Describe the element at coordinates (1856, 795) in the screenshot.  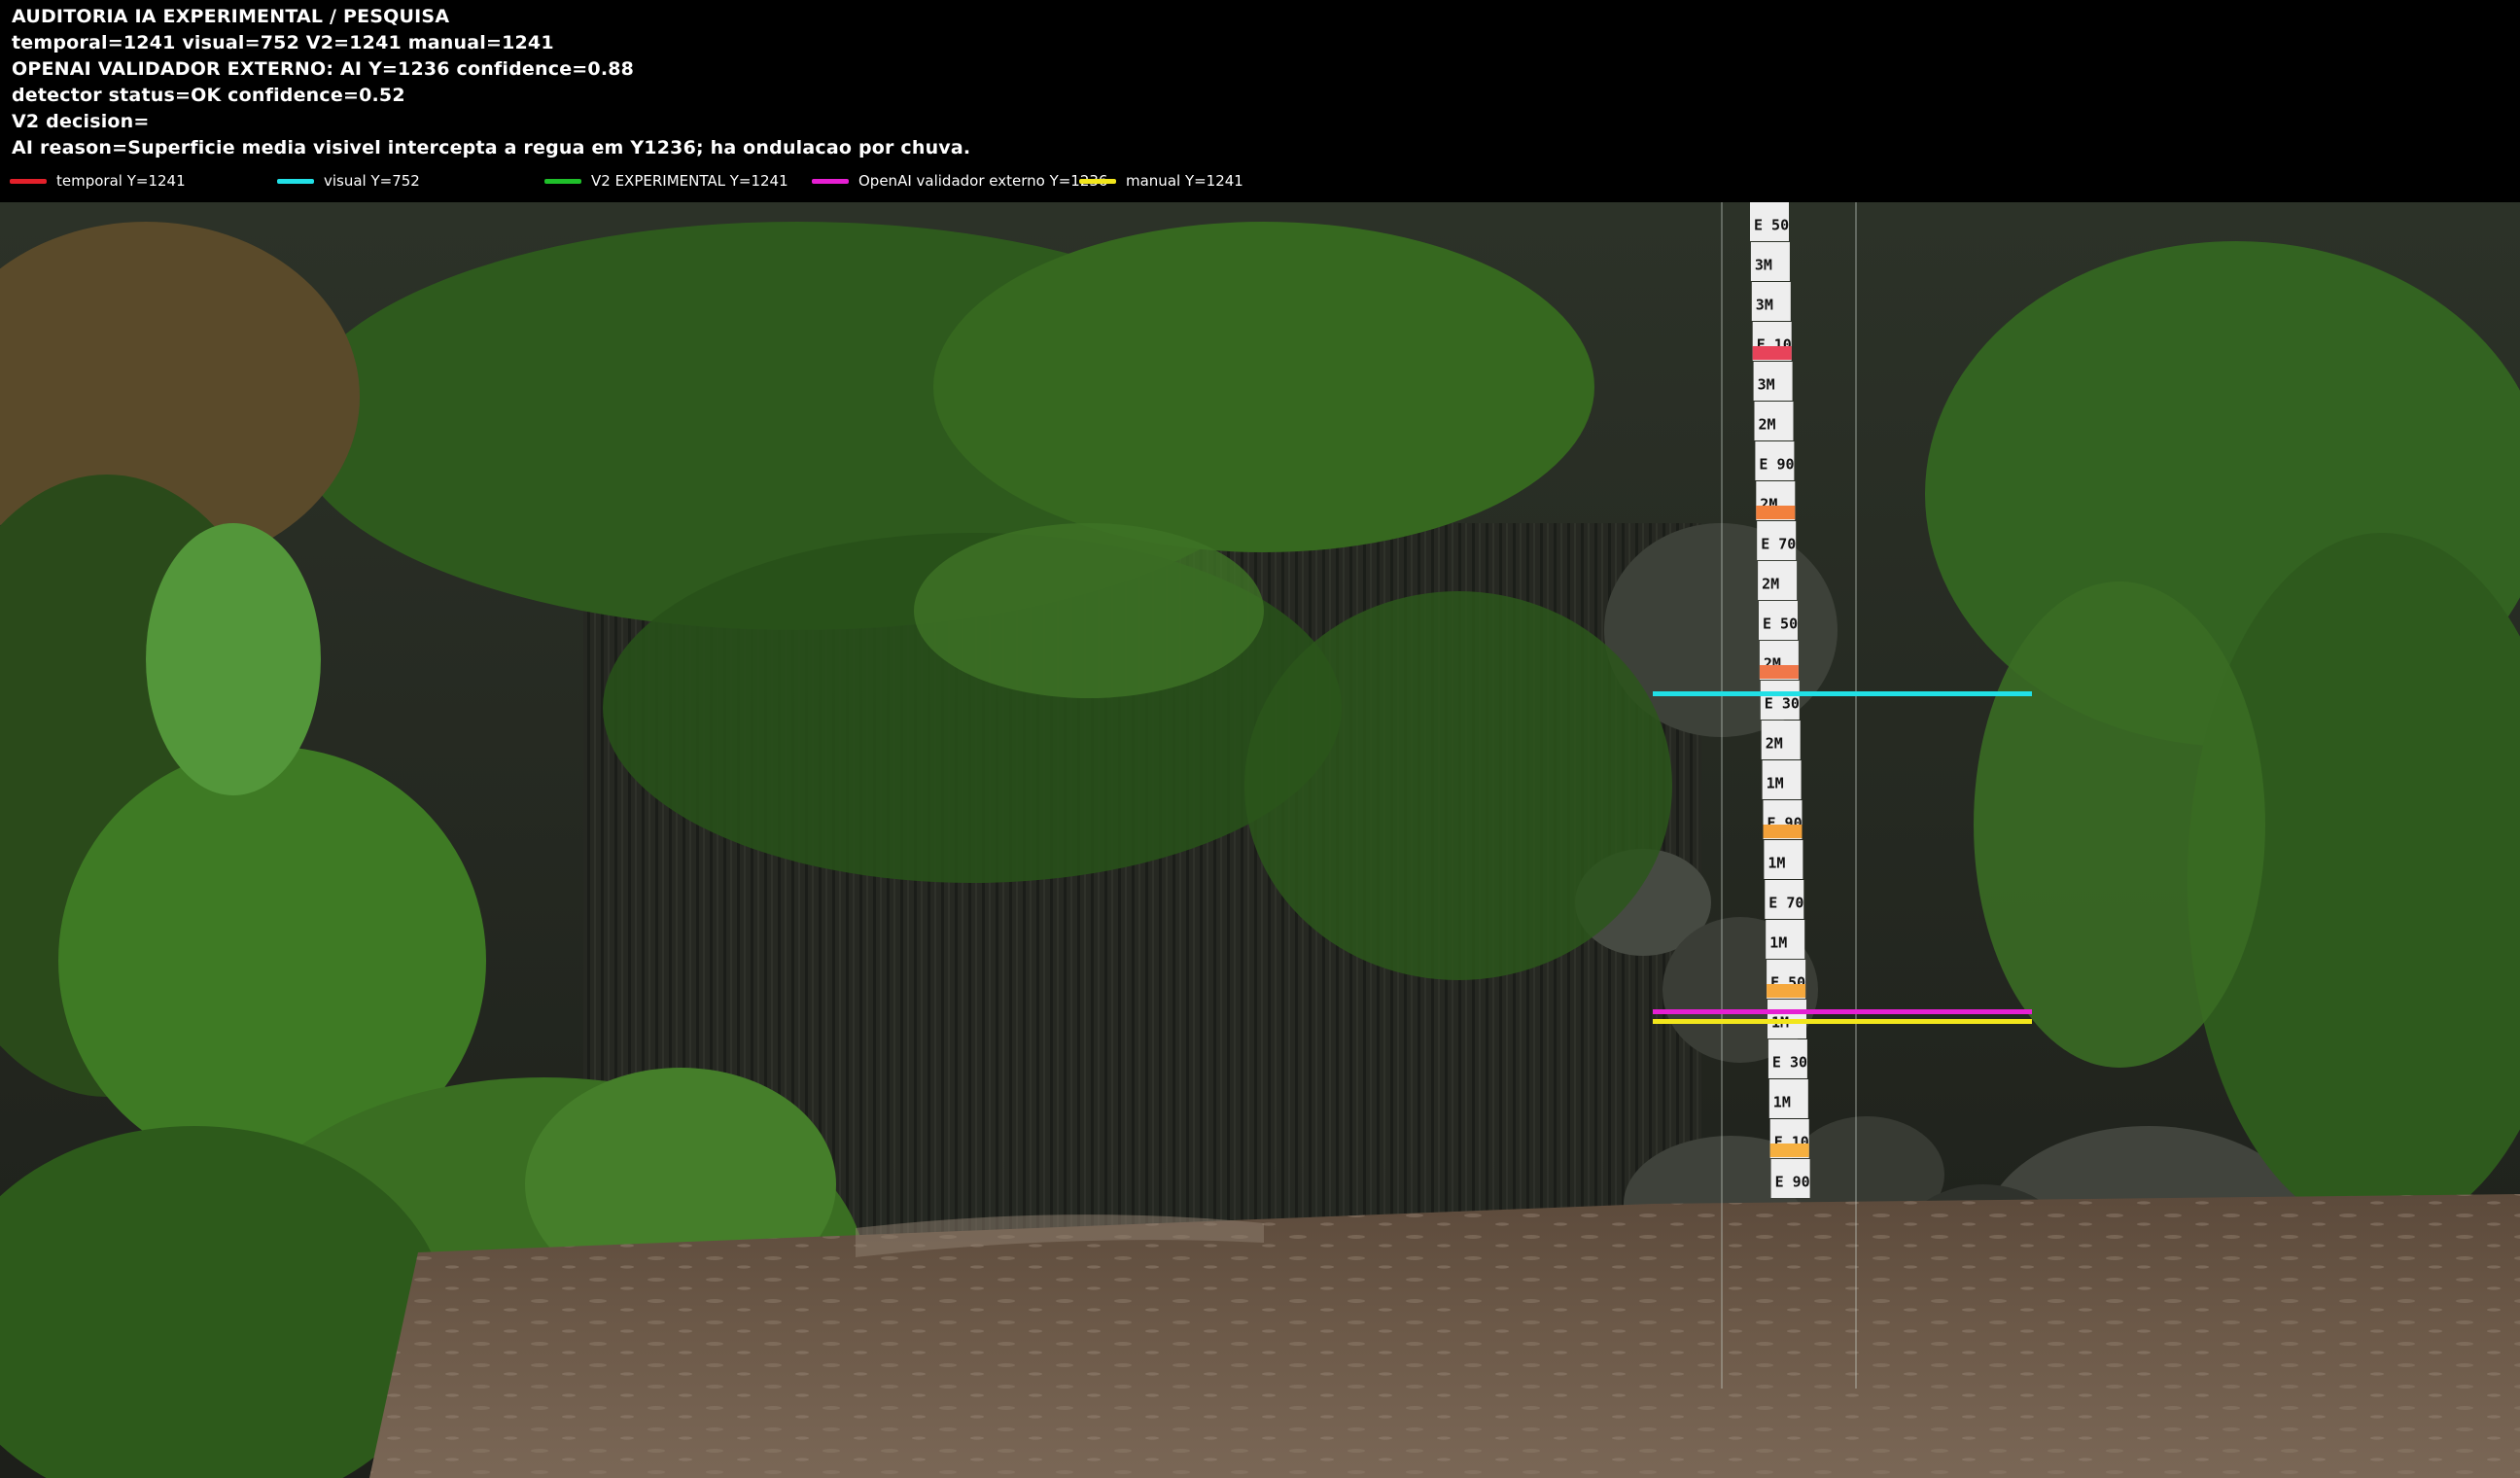
I see `guide-line-right` at that location.